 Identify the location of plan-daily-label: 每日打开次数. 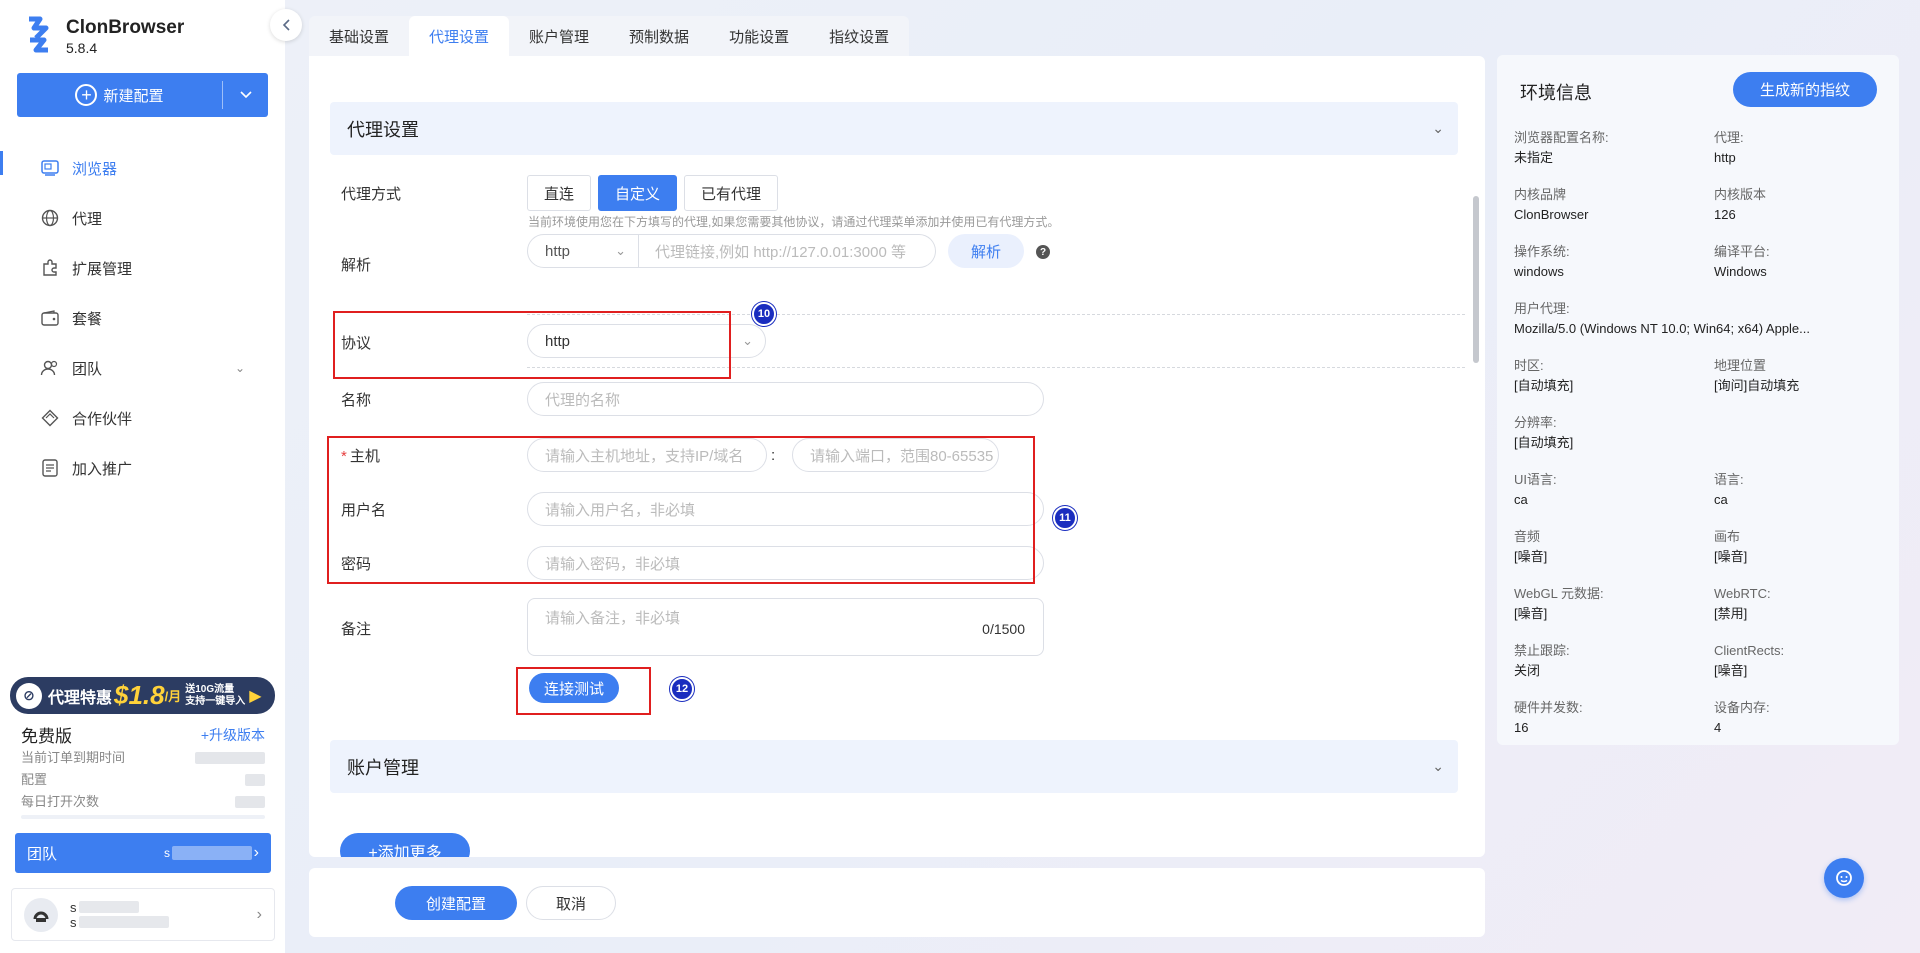
(60, 801).